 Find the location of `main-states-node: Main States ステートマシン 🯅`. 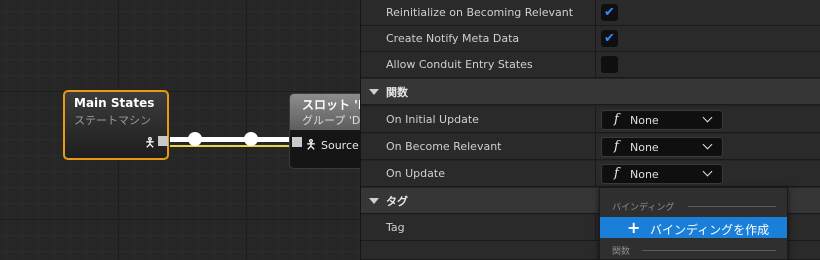

main-states-node: Main States ステートマシン 🯅 is located at coordinates (116, 125).